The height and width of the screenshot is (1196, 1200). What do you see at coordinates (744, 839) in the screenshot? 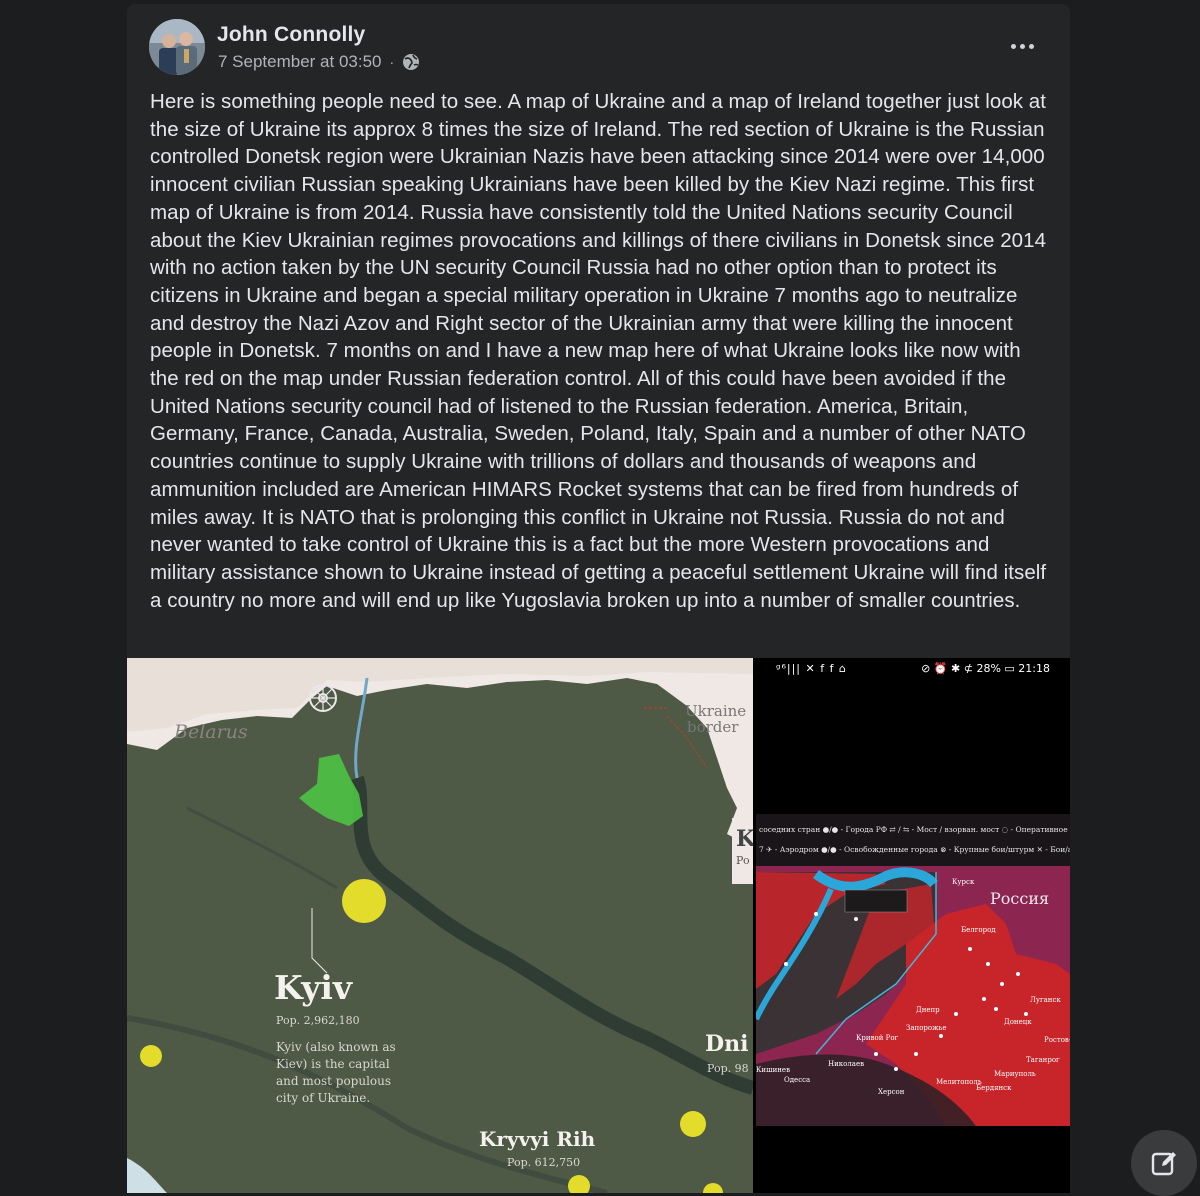
I see `partial-city-label: K` at bounding box center [744, 839].